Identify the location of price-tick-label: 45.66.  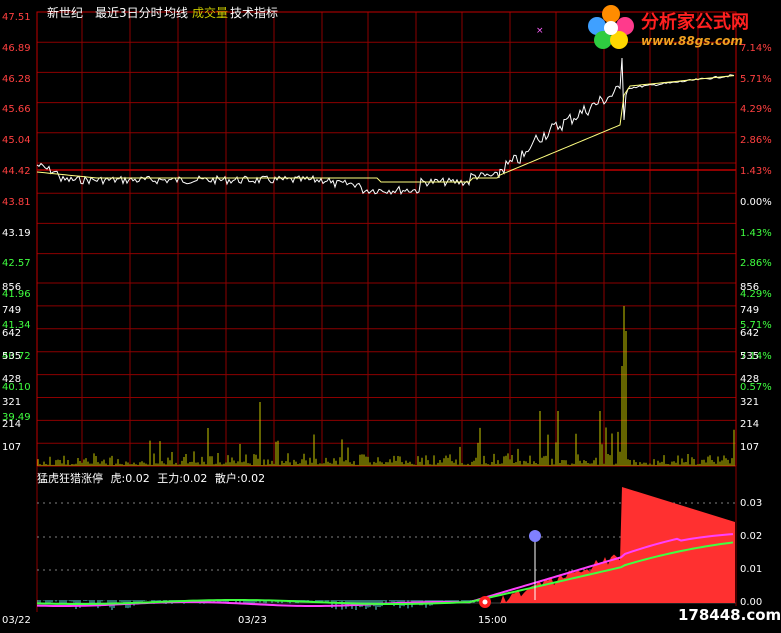
(16, 110).